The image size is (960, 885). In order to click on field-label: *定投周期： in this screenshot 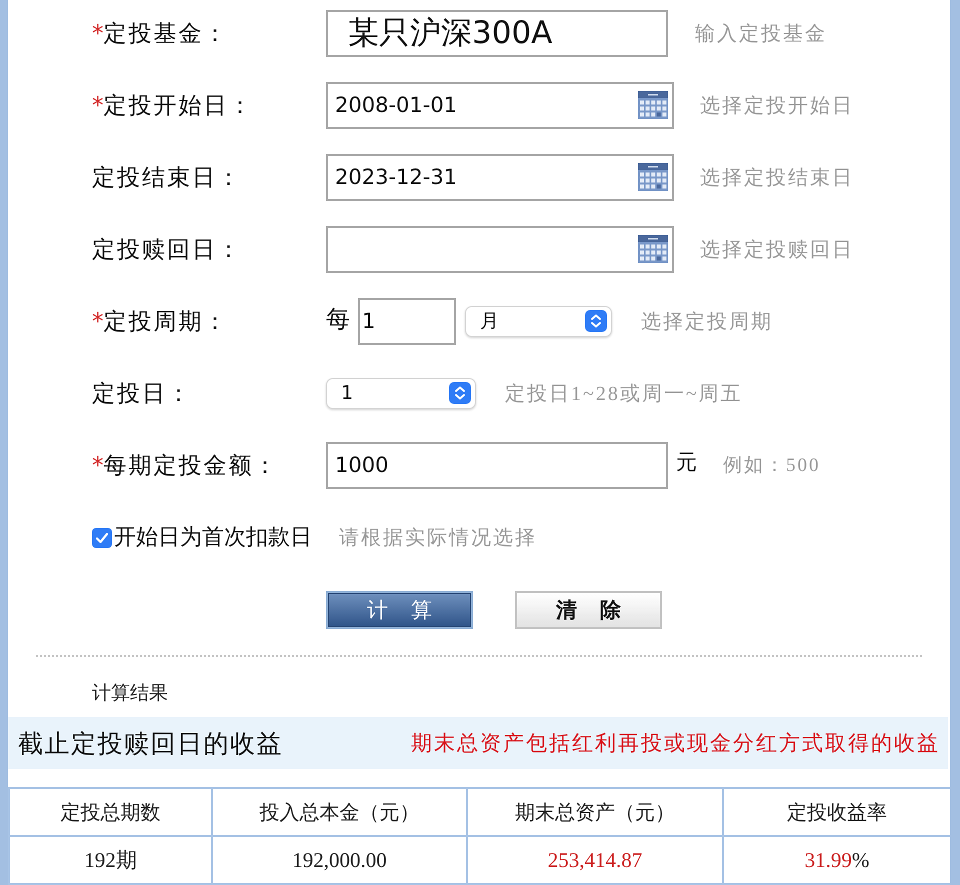, I will do `click(161, 322)`.